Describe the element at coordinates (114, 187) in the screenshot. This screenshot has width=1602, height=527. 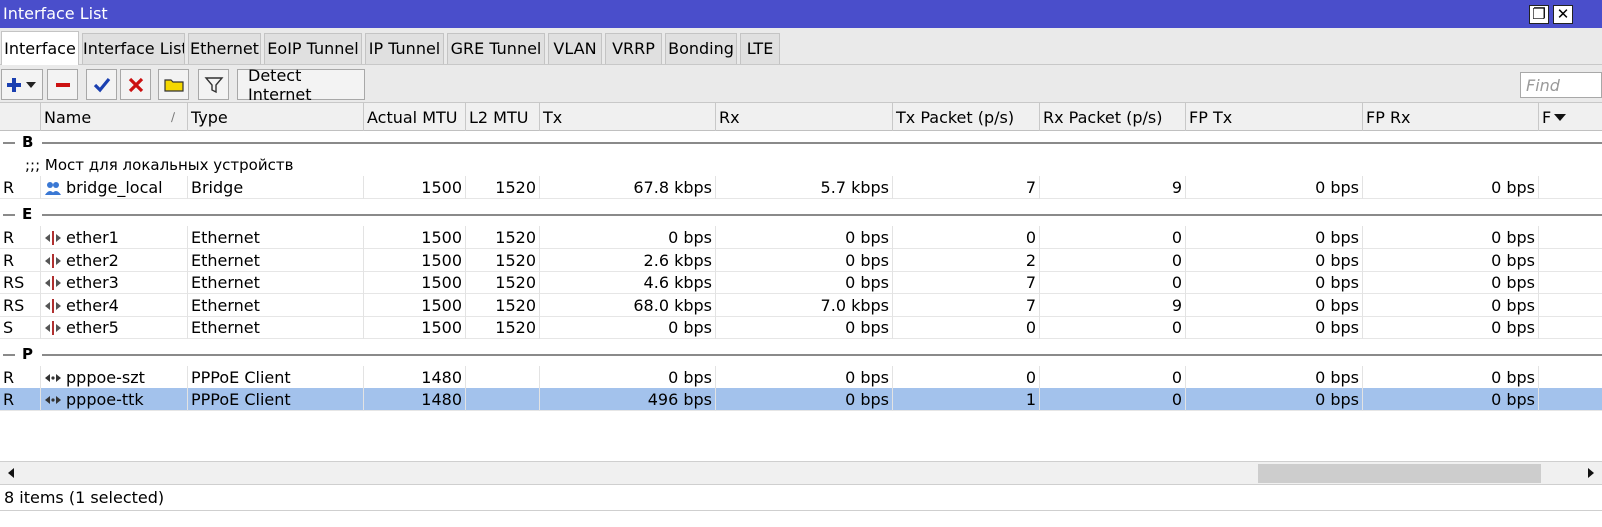
I see `interface-name: bridge_local` at that location.